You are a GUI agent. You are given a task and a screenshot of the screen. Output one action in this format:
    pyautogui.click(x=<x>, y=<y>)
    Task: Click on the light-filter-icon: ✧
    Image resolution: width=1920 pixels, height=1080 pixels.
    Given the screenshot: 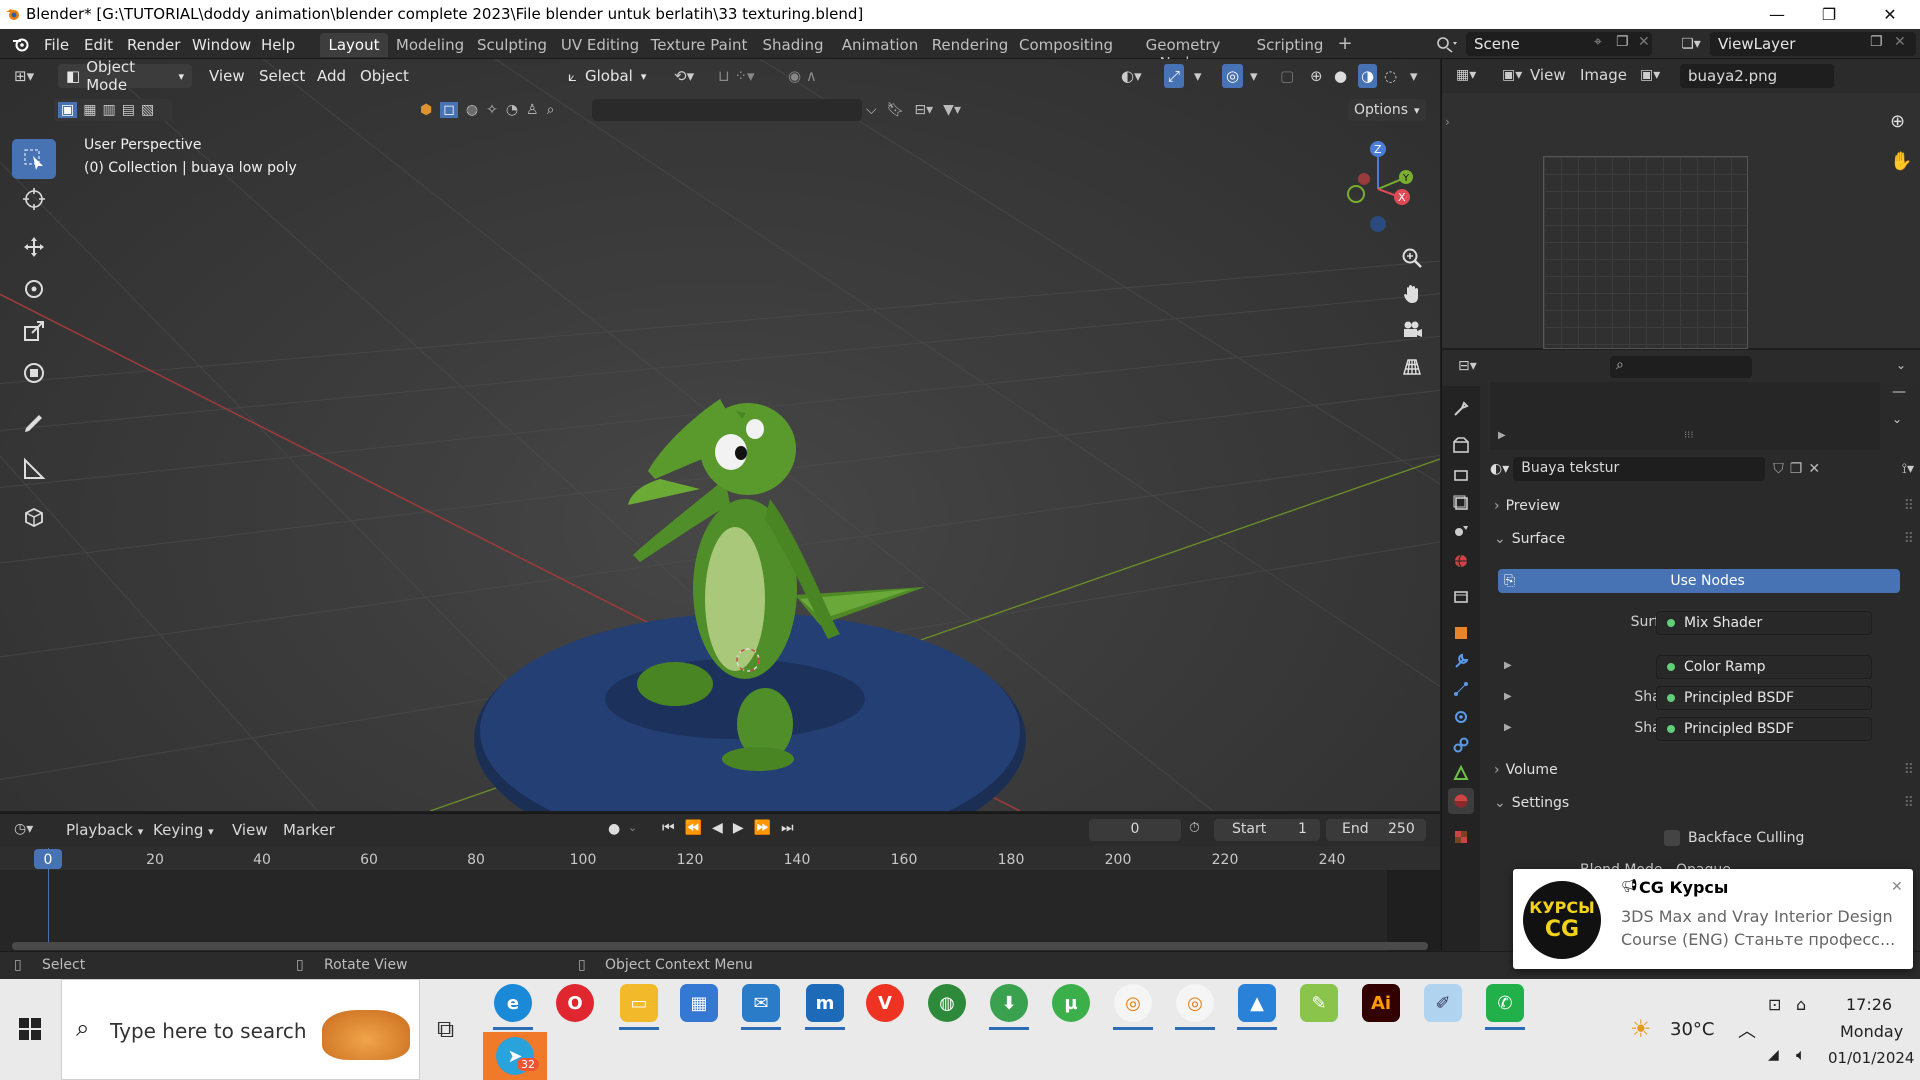 What is the action you would take?
    pyautogui.click(x=492, y=110)
    